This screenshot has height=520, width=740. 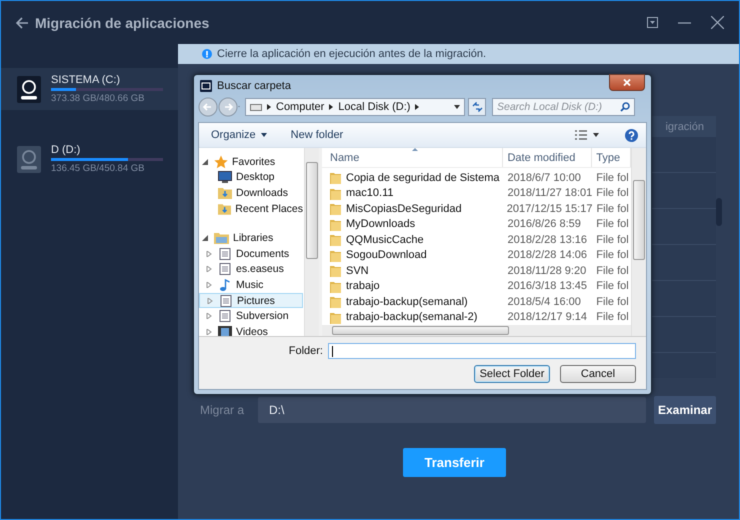 I want to click on nav-item: Pictures, so click(x=251, y=300).